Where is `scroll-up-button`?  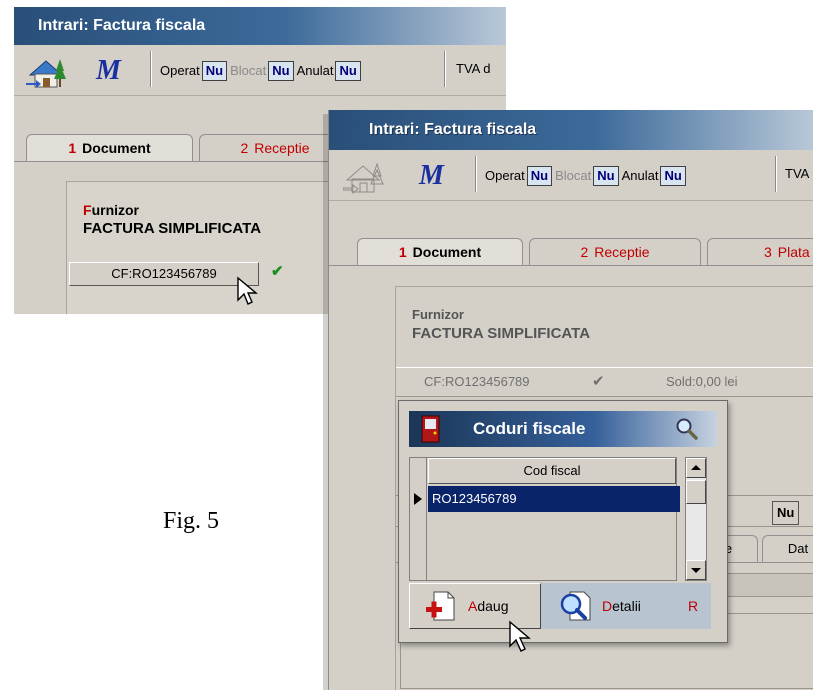
scroll-up-button is located at coordinates (696, 468).